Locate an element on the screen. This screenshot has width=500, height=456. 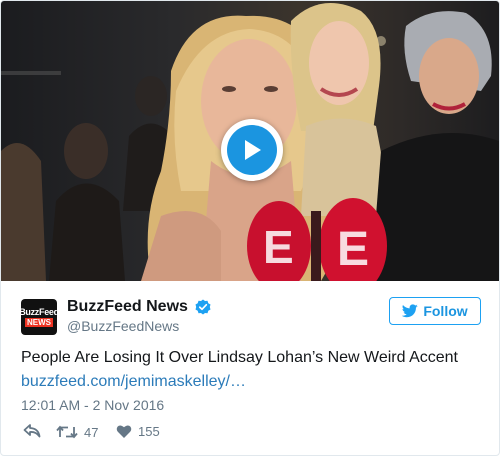
author-name: BuzzFeed News is located at coordinates (127, 307).